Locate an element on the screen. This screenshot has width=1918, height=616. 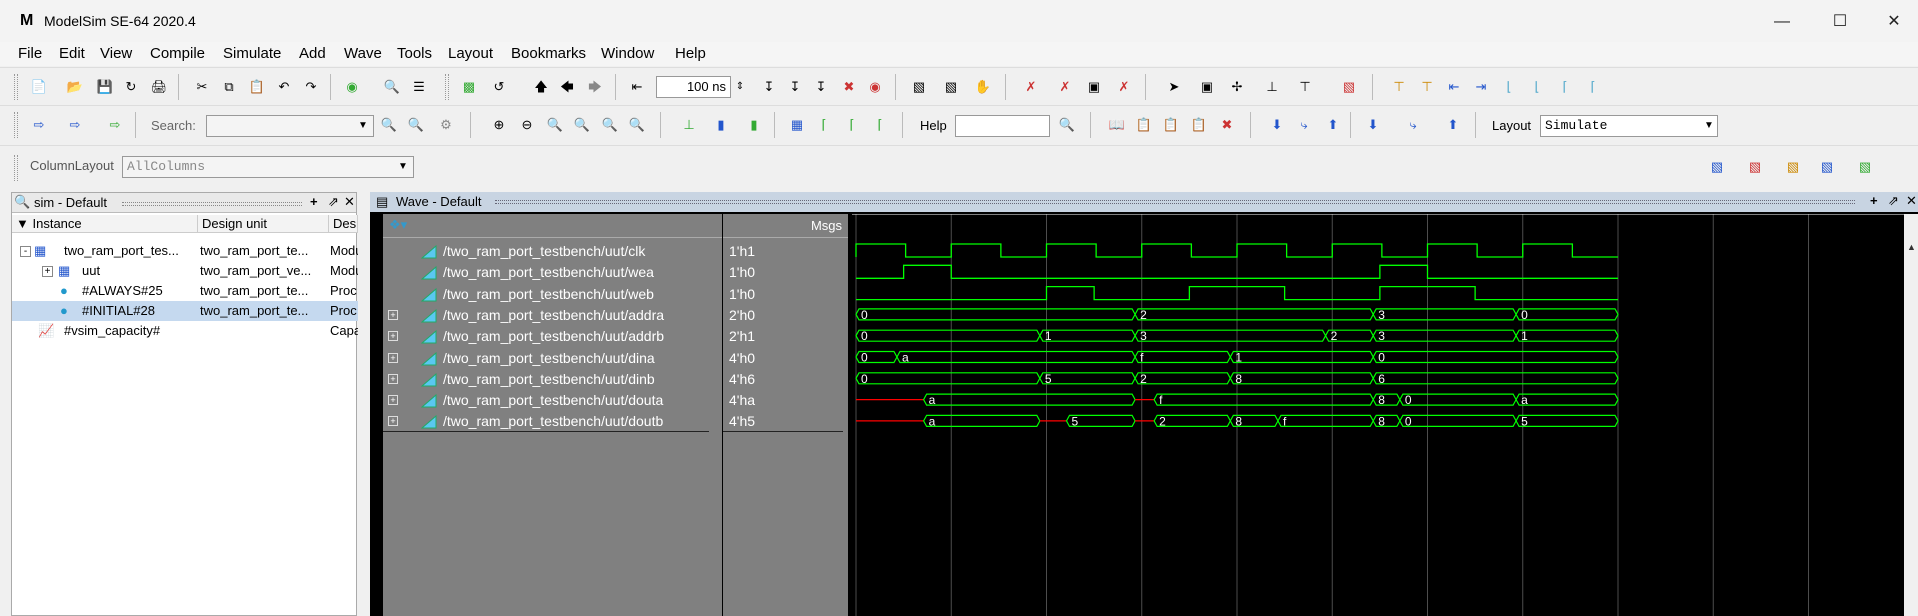
layout-dropdown-icon: ▼ is located at coordinates (1709, 126).